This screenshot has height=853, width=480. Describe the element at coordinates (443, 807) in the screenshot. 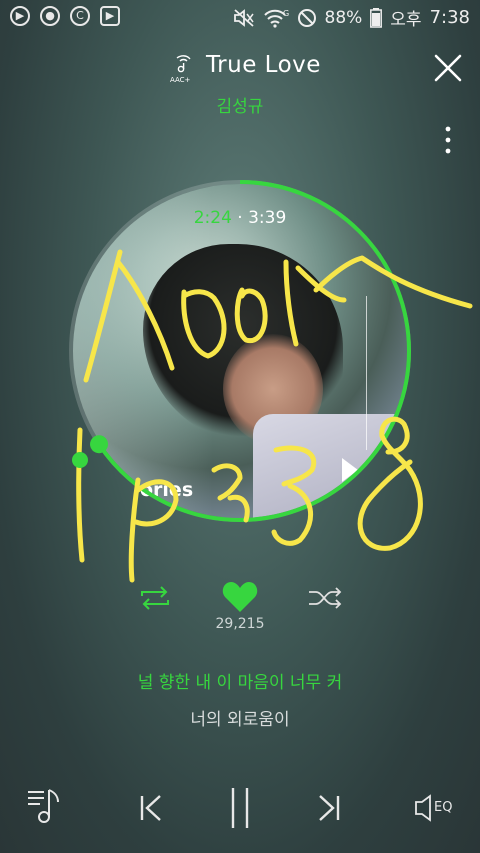

I see `equalizer-label: EQ` at that location.